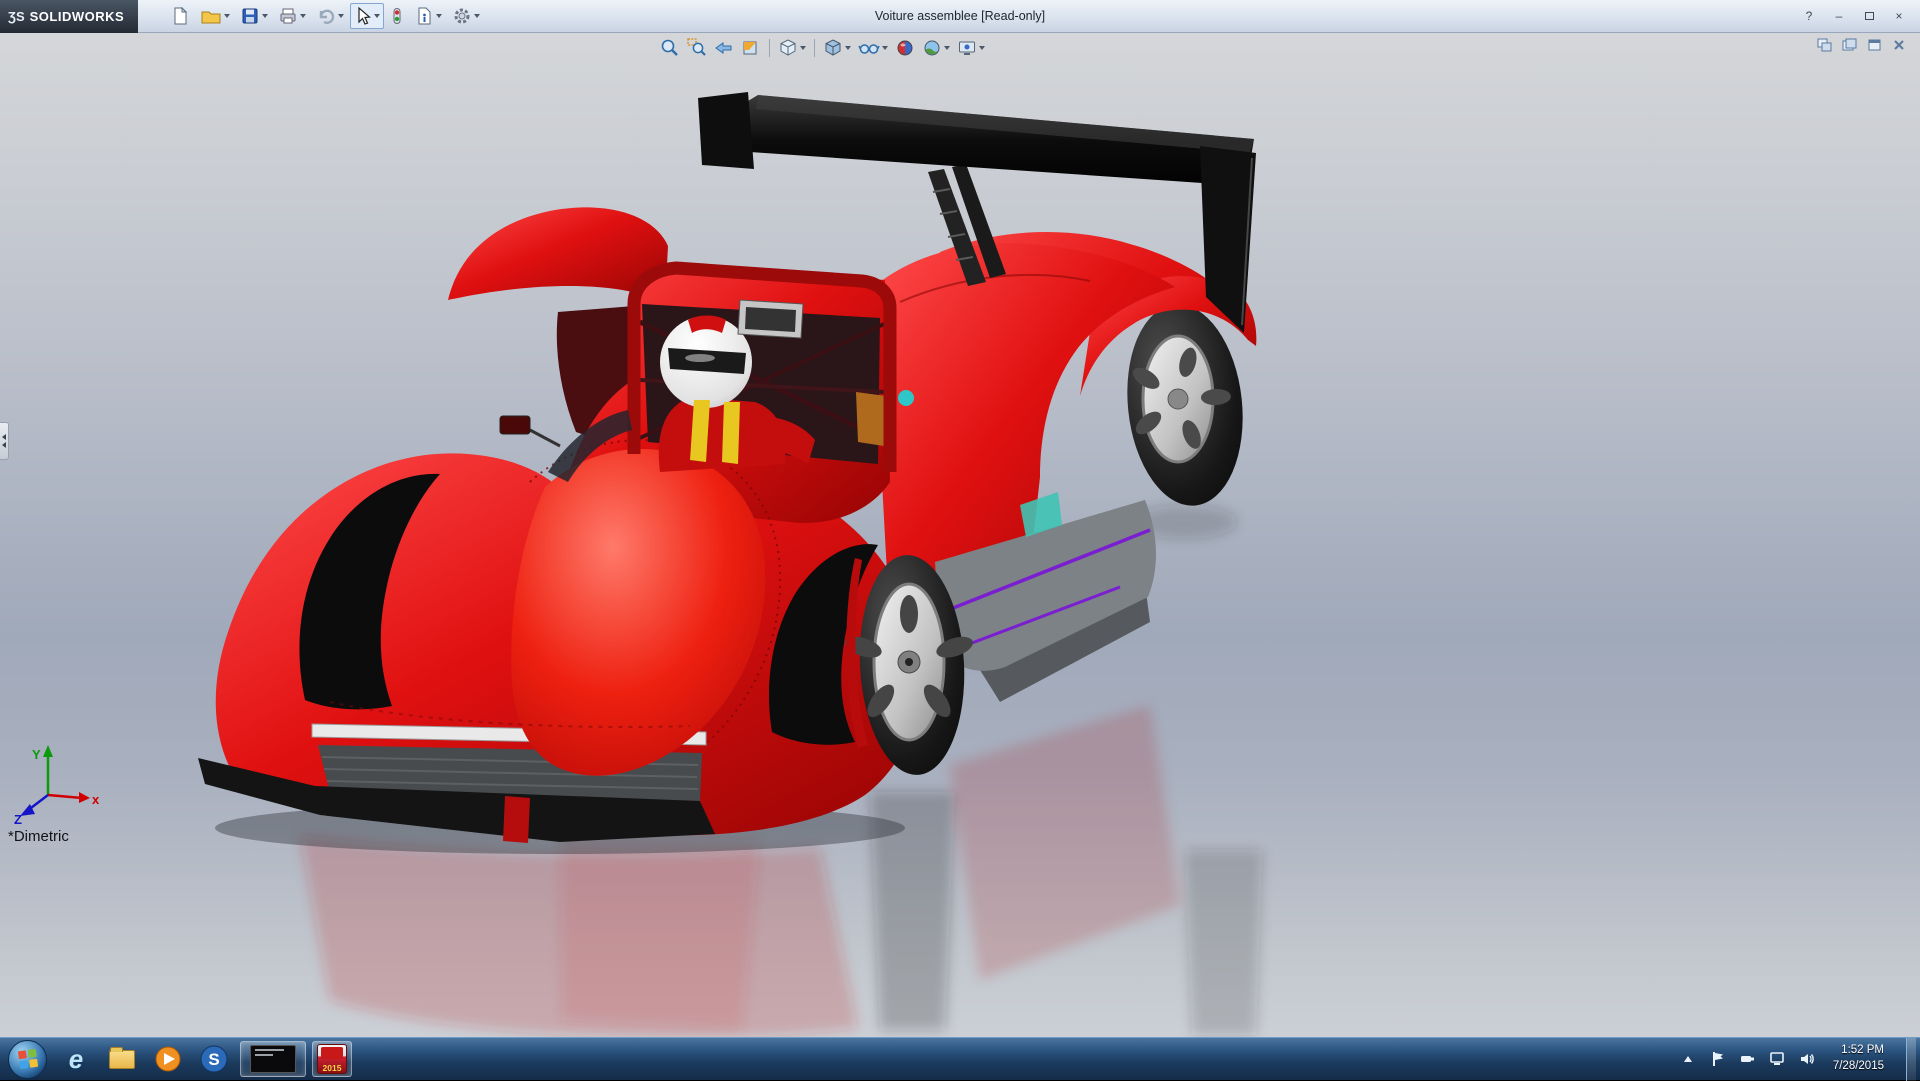 The width and height of the screenshot is (1920, 1081). I want to click on chevron-up-icon, so click(1687, 1059).